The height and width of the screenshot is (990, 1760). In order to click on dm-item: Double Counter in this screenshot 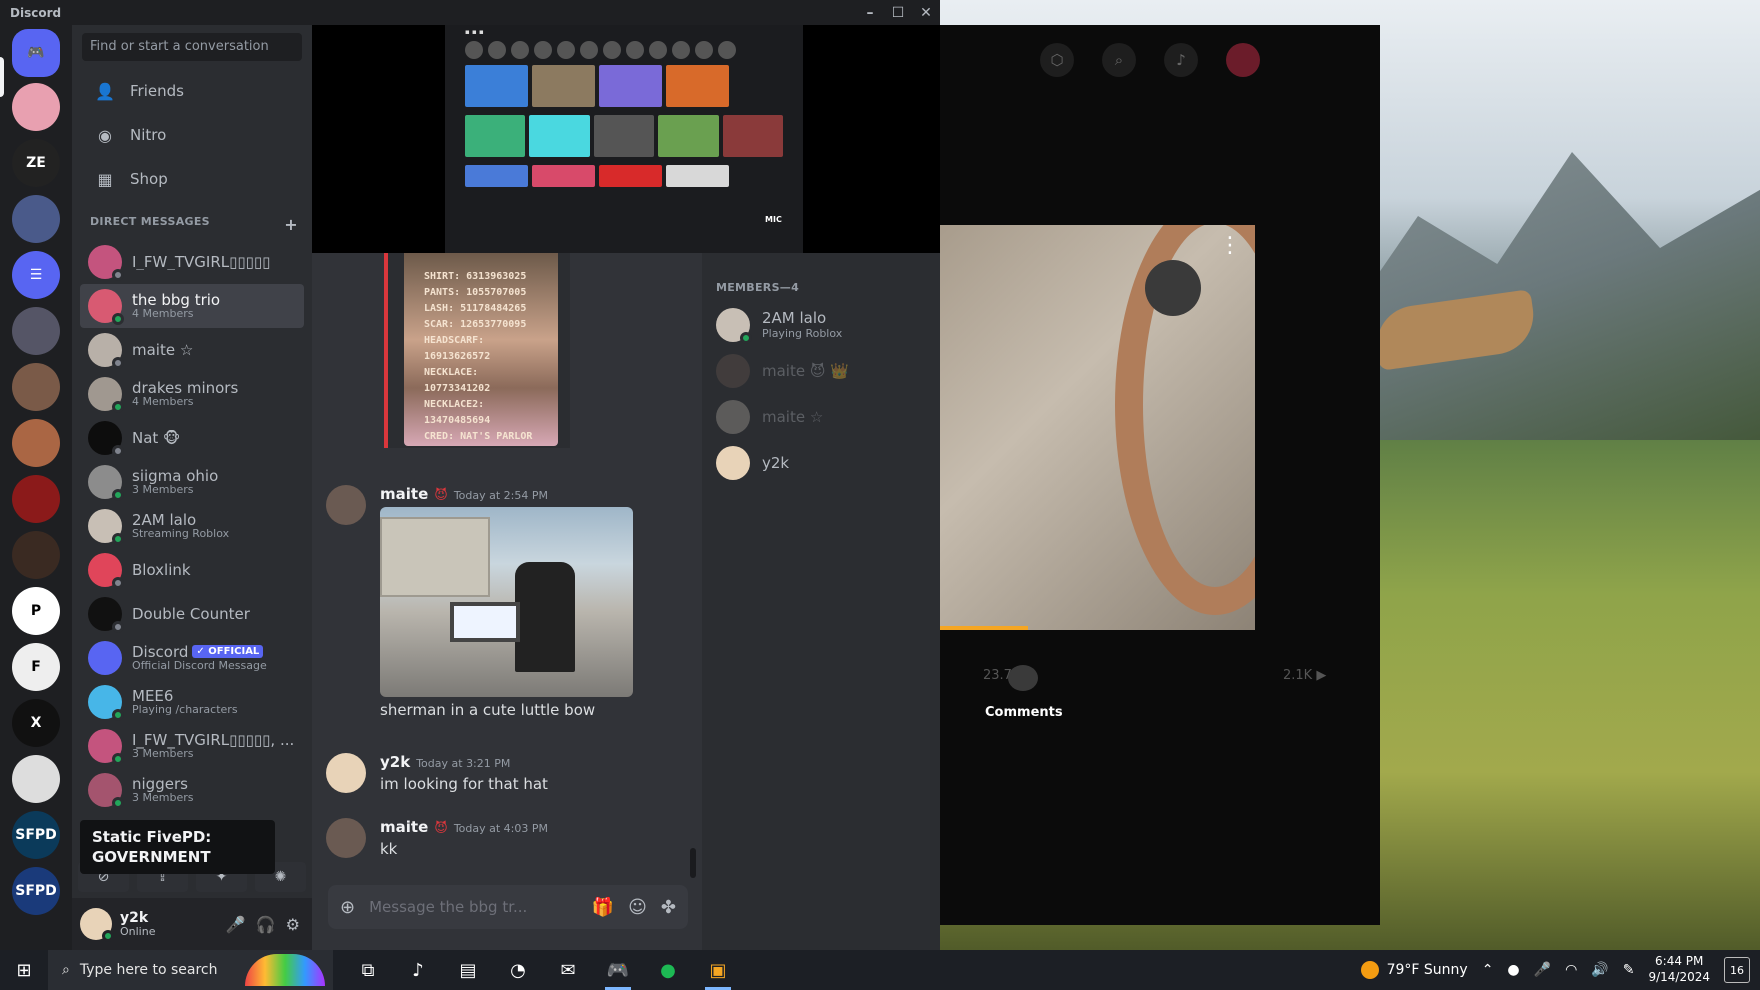, I will do `click(192, 614)`.